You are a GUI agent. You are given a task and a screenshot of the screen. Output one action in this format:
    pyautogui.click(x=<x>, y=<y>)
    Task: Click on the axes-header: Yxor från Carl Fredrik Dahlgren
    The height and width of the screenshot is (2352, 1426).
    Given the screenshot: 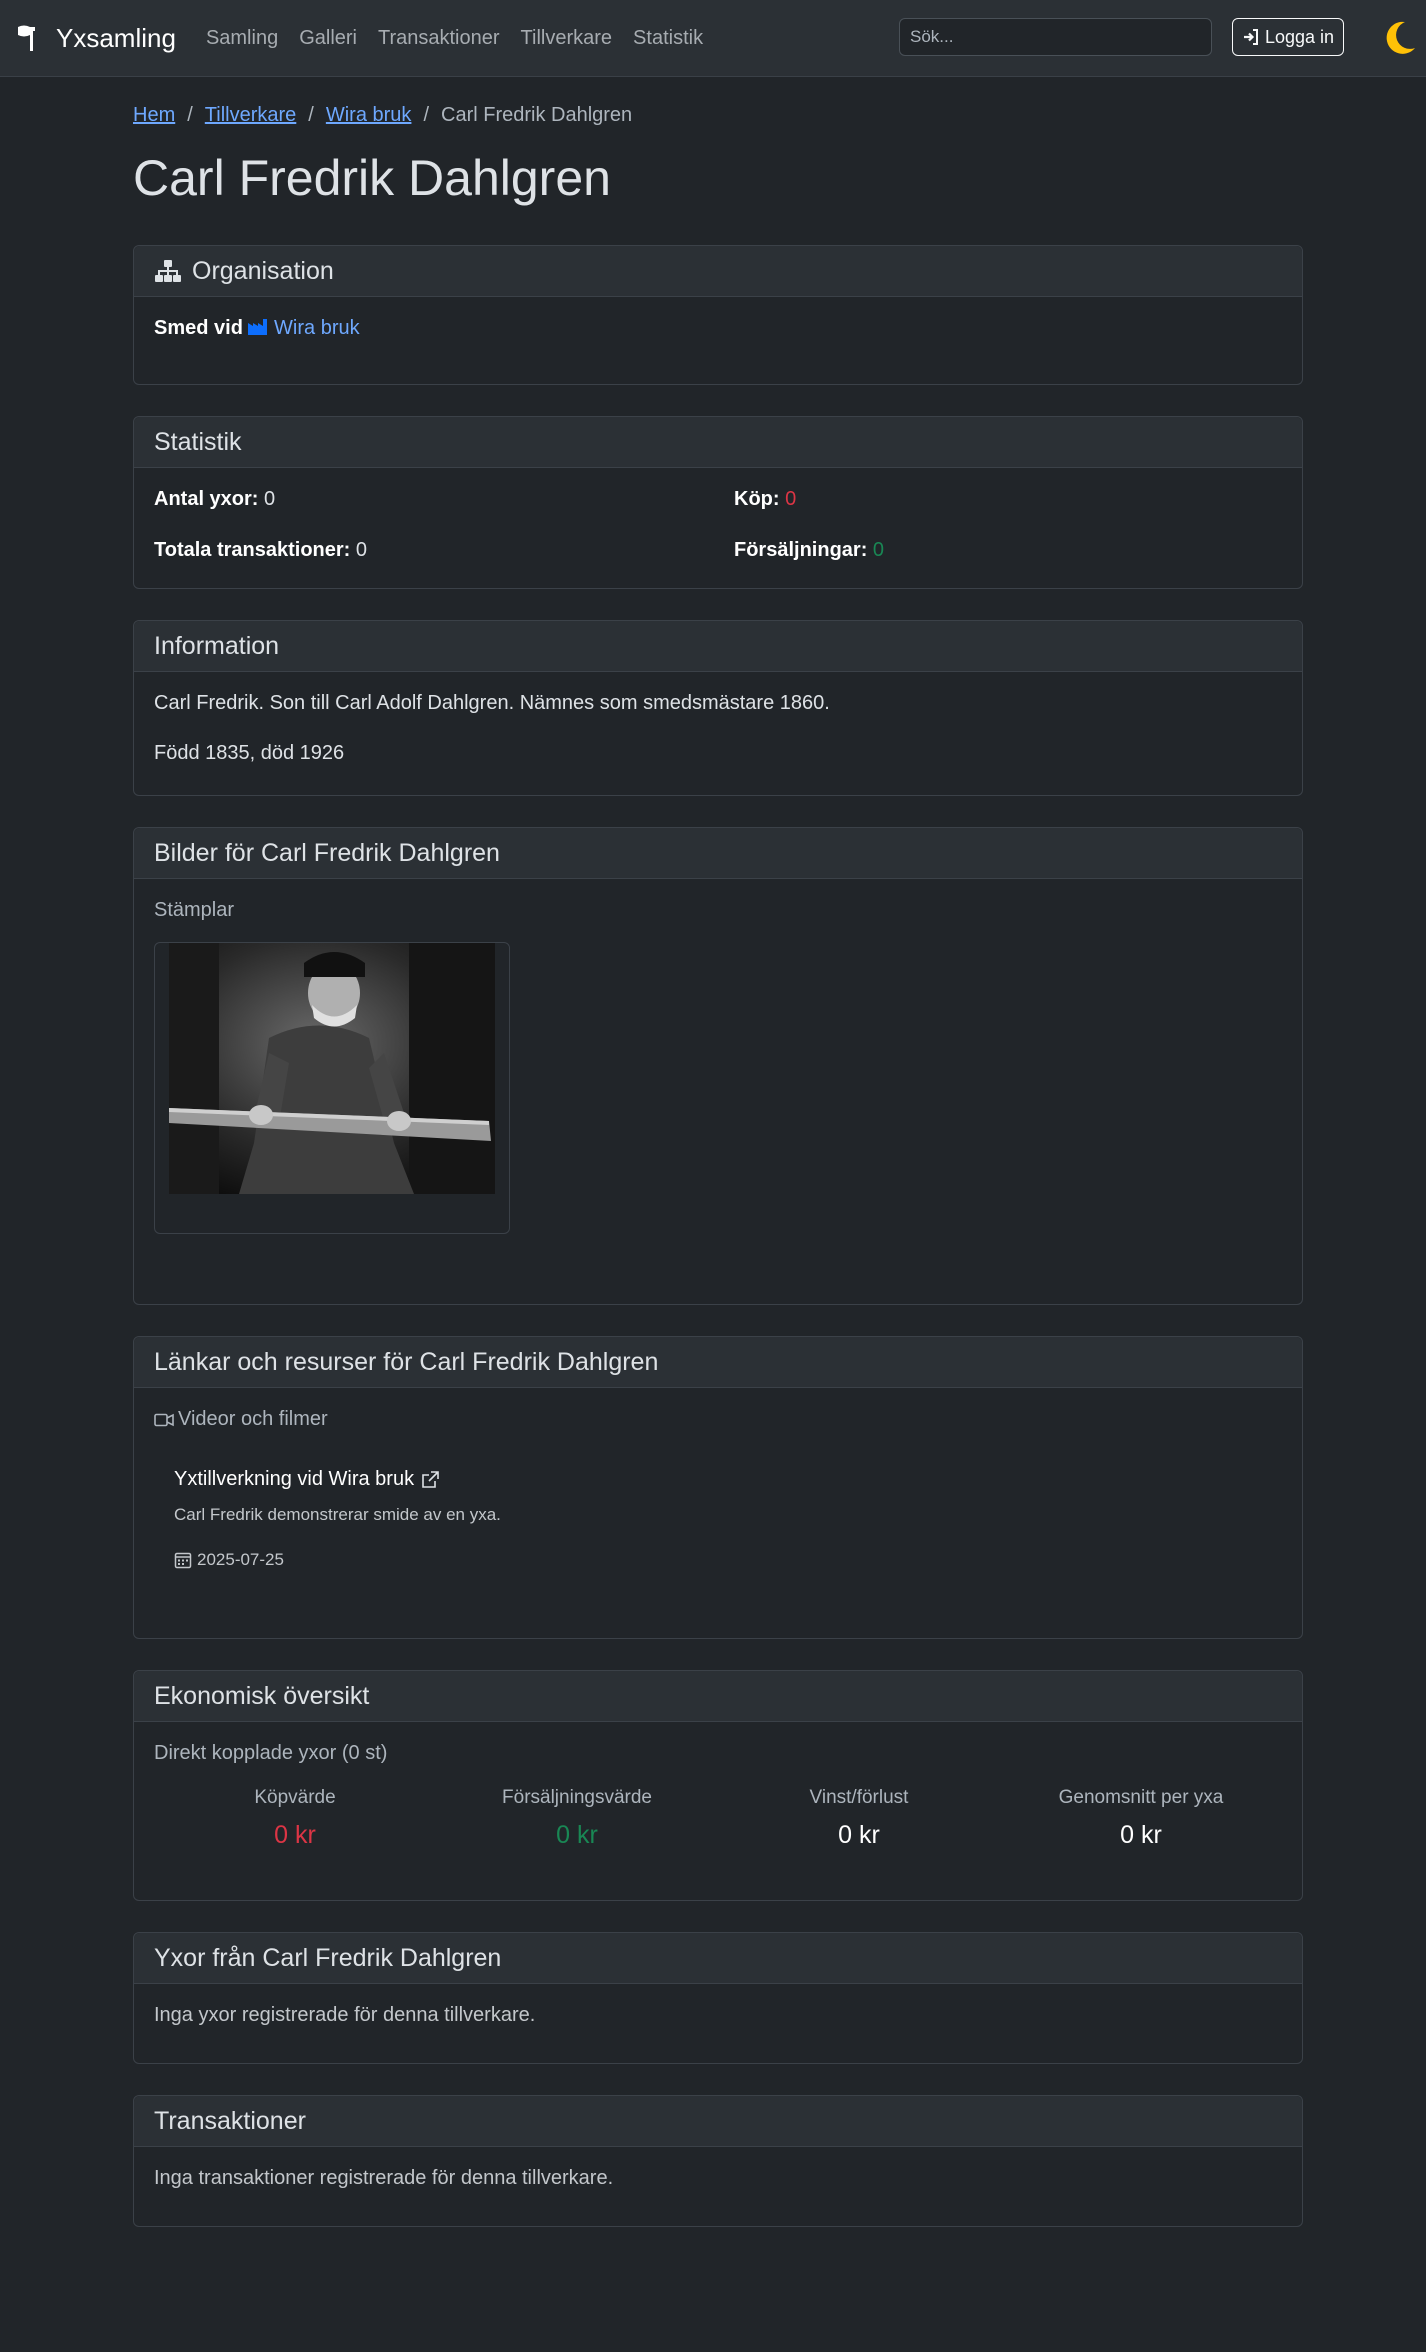 What is the action you would take?
    pyautogui.click(x=718, y=1958)
    